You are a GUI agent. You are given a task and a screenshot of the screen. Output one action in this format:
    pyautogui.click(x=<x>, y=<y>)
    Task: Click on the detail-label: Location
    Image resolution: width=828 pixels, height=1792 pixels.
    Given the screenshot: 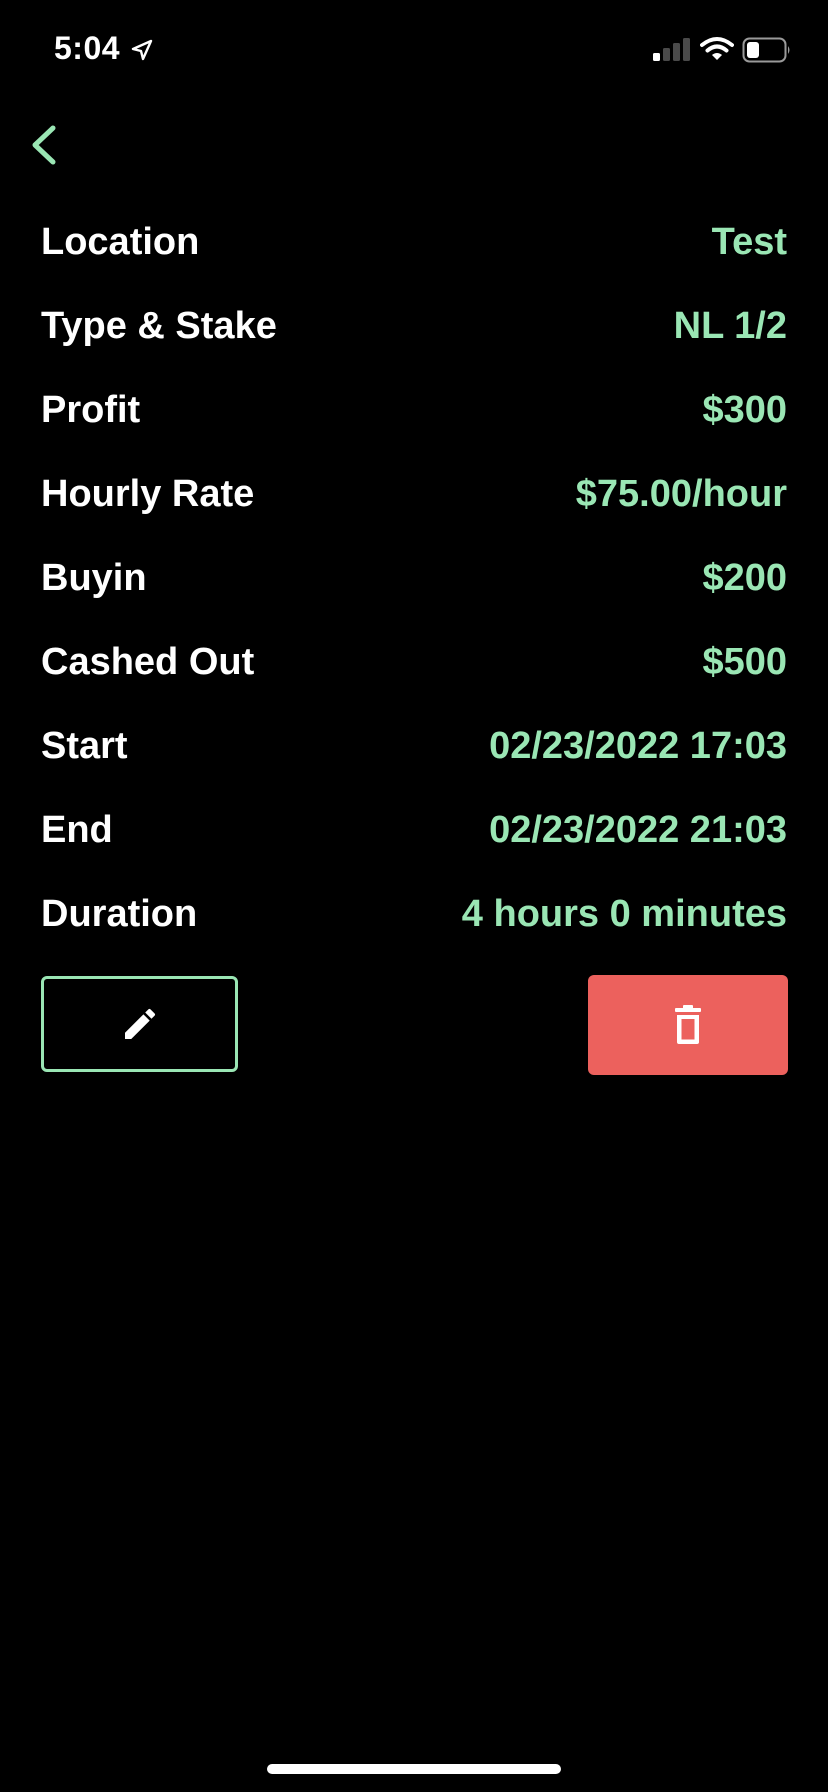 What is the action you would take?
    pyautogui.click(x=120, y=241)
    